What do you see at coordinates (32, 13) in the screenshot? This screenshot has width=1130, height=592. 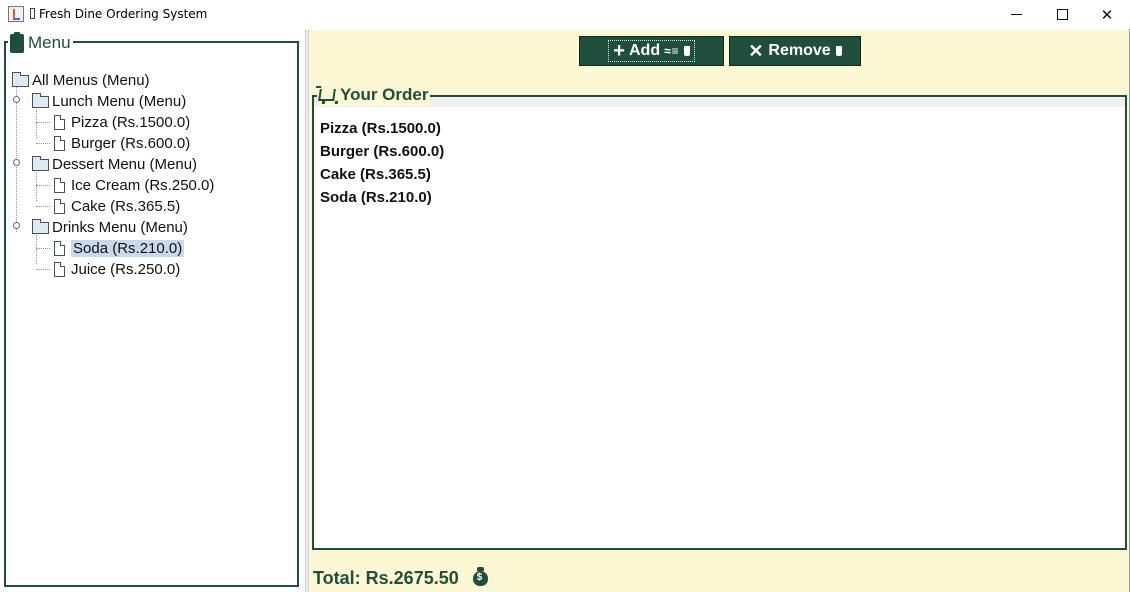 I see `title-glyph-icon` at bounding box center [32, 13].